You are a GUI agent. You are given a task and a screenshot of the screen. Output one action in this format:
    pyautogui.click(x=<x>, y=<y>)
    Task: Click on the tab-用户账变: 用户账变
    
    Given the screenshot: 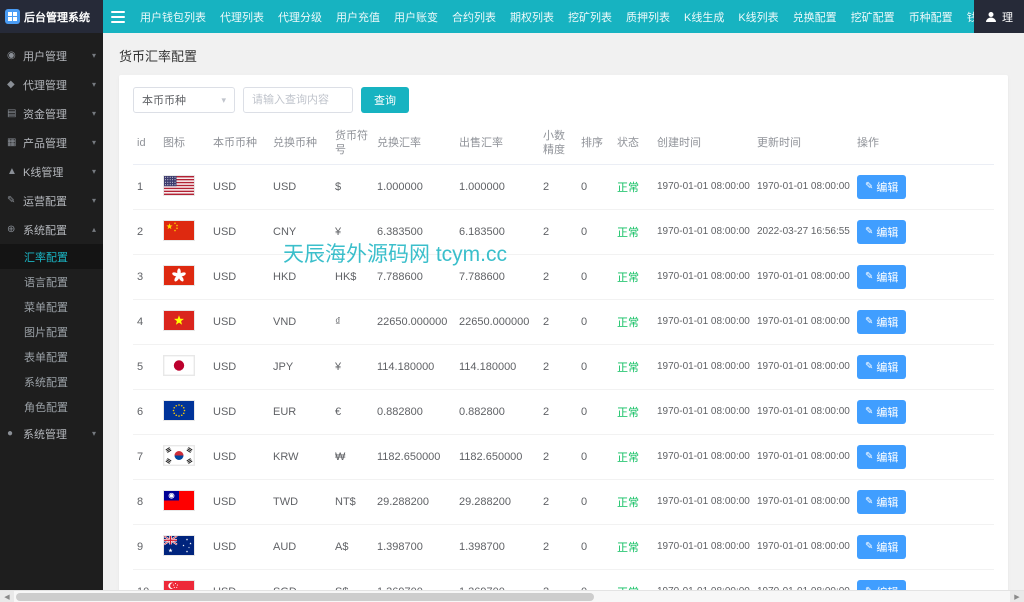 What is the action you would take?
    pyautogui.click(x=416, y=16)
    